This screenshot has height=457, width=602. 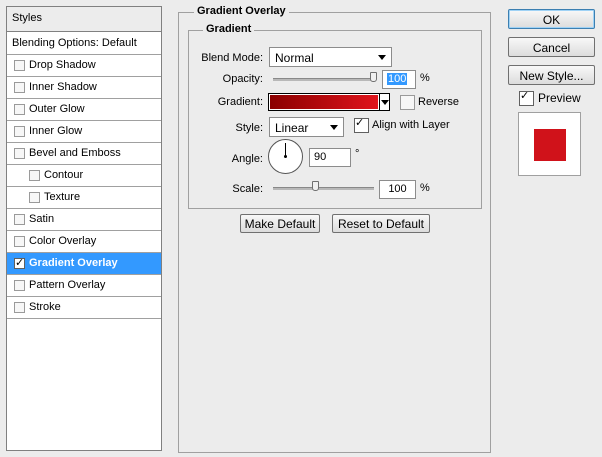 I want to click on style-item-outer-glow: Outer Glow, so click(x=84, y=110).